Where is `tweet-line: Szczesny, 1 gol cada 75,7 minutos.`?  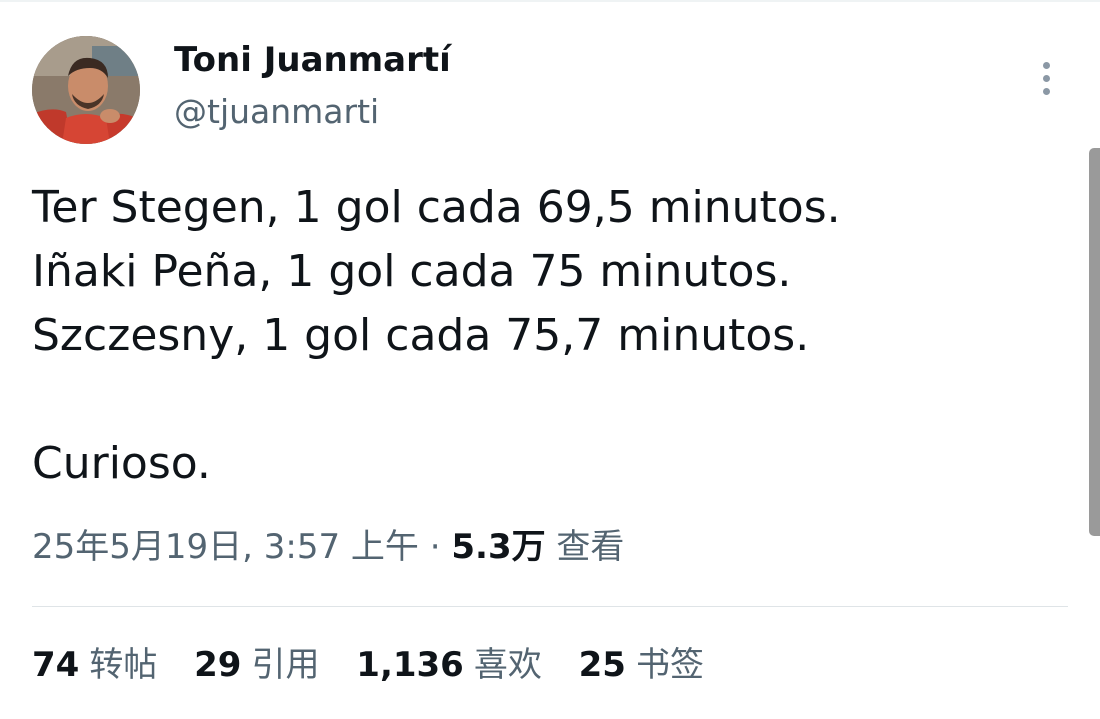
tweet-line: Szczesny, 1 gol cada 75,7 minutos. is located at coordinates (421, 335).